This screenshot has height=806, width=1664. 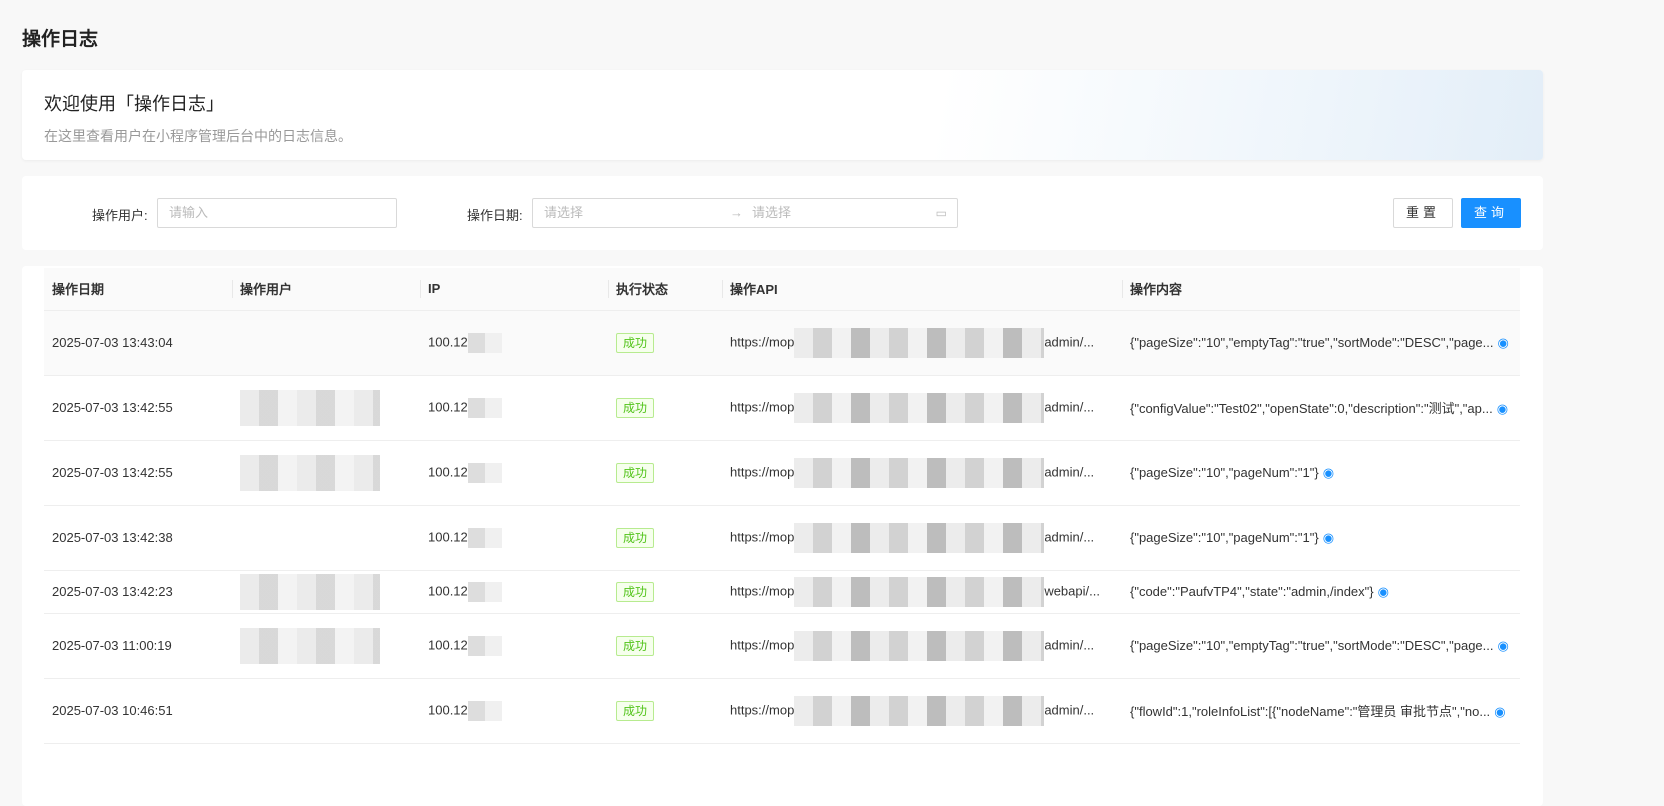 What do you see at coordinates (514, 289) in the screenshot?
I see `col-ip: IP` at bounding box center [514, 289].